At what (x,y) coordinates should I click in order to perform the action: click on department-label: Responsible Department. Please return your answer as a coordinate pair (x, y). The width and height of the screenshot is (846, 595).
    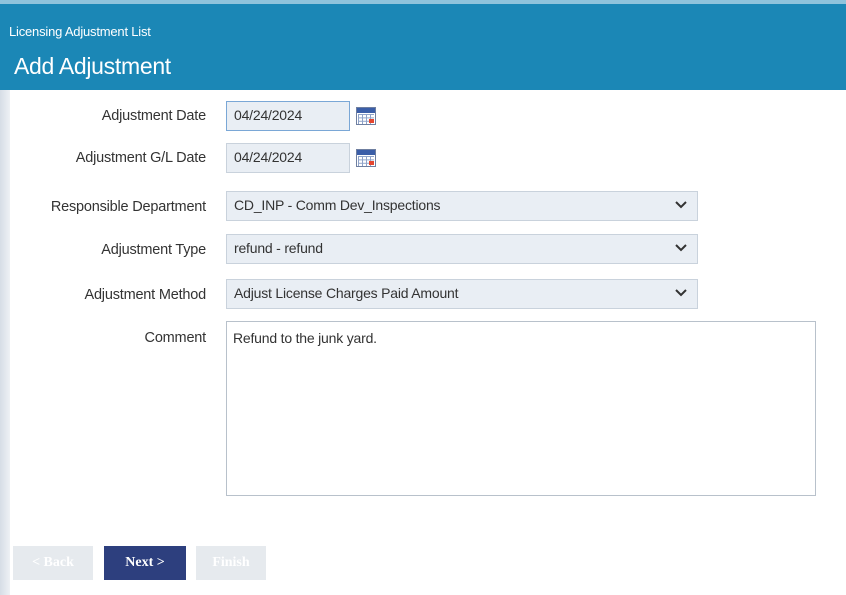
    Looking at the image, I should click on (128, 207).